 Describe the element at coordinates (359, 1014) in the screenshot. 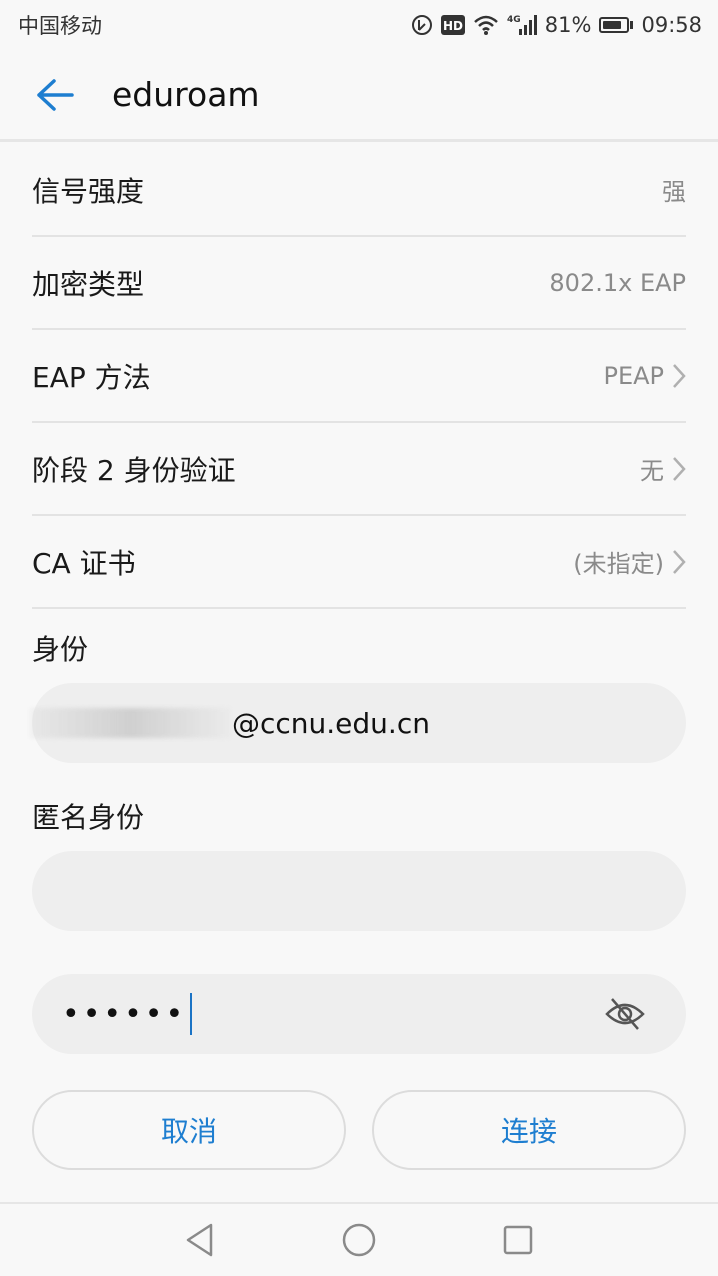

I see `password-input: ••••••` at that location.